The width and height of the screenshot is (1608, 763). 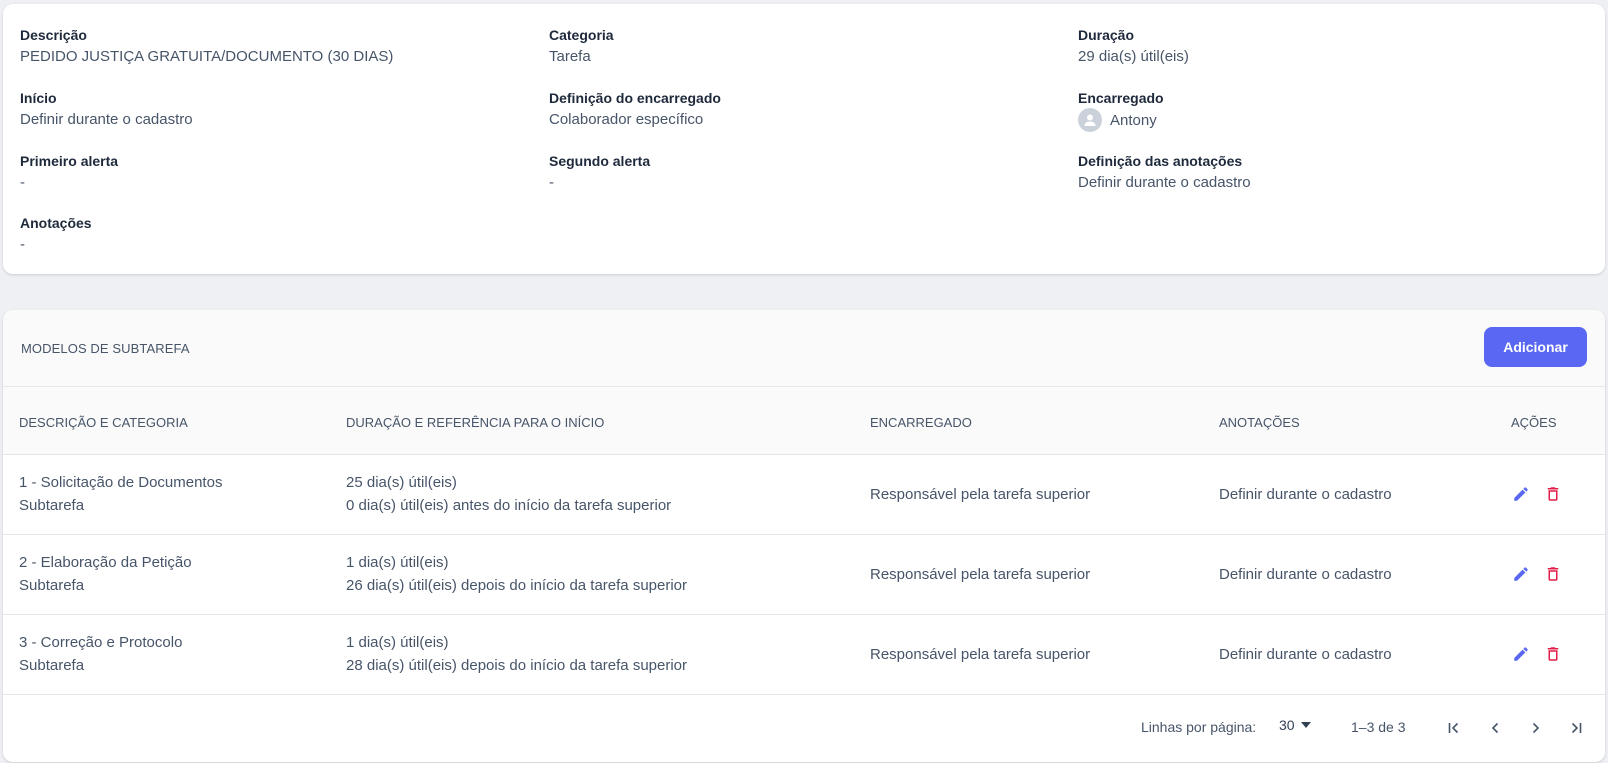 I want to click on field-value: Tarefa, so click(x=570, y=56).